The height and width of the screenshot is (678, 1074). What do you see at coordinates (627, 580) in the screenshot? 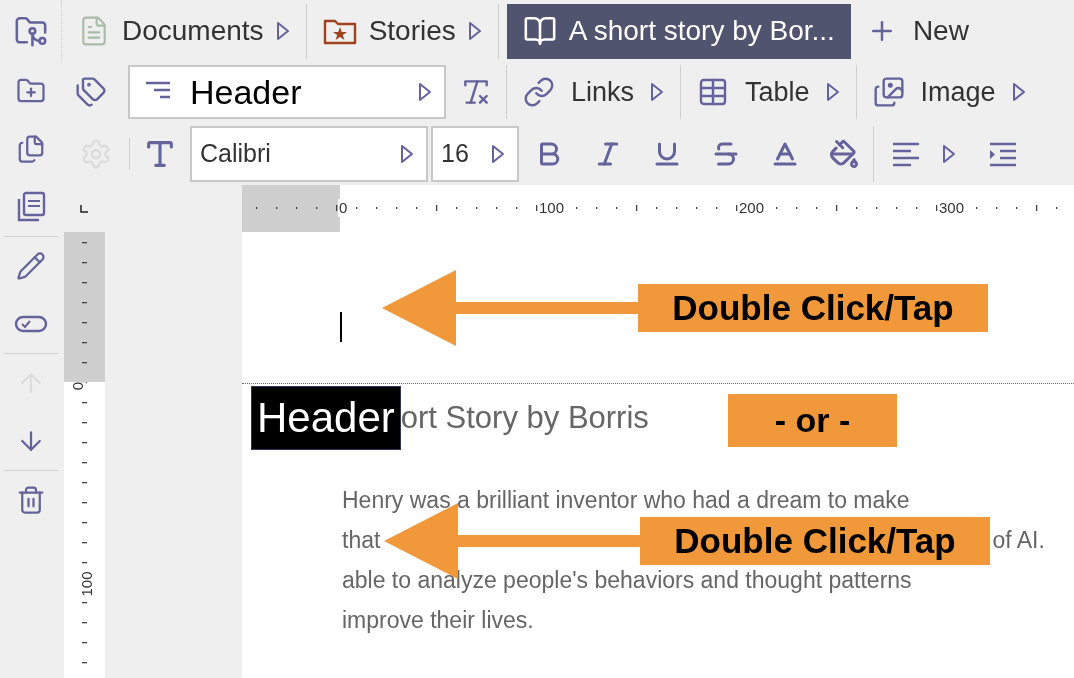
I see `body-text-line: able to analyze people's behaviors and thought patterns` at bounding box center [627, 580].